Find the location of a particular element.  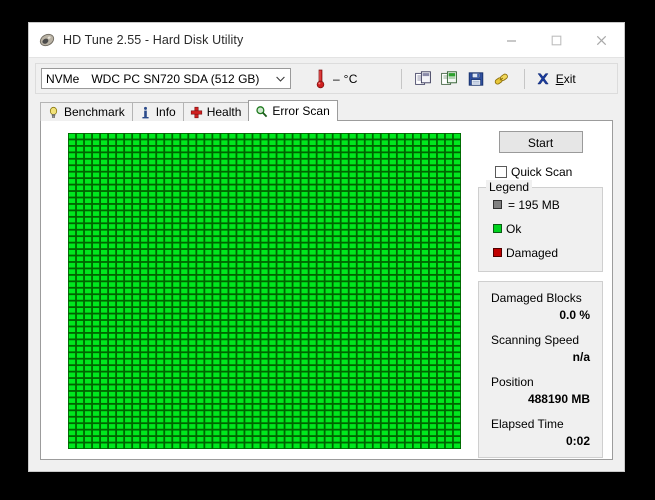

close-icon is located at coordinates (601, 40).